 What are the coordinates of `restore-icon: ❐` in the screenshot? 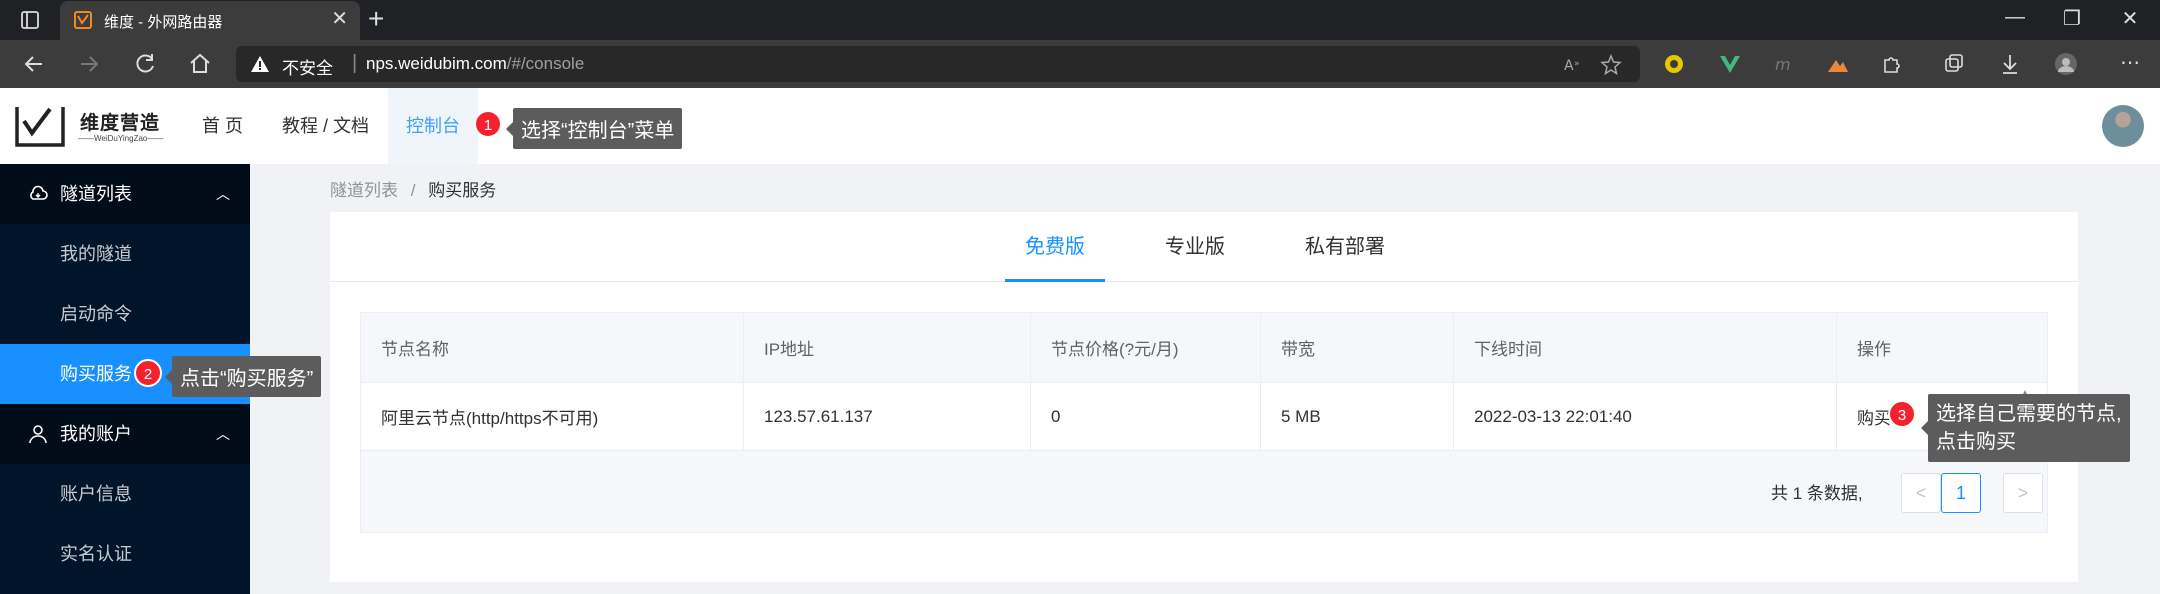 It's located at (2072, 18).